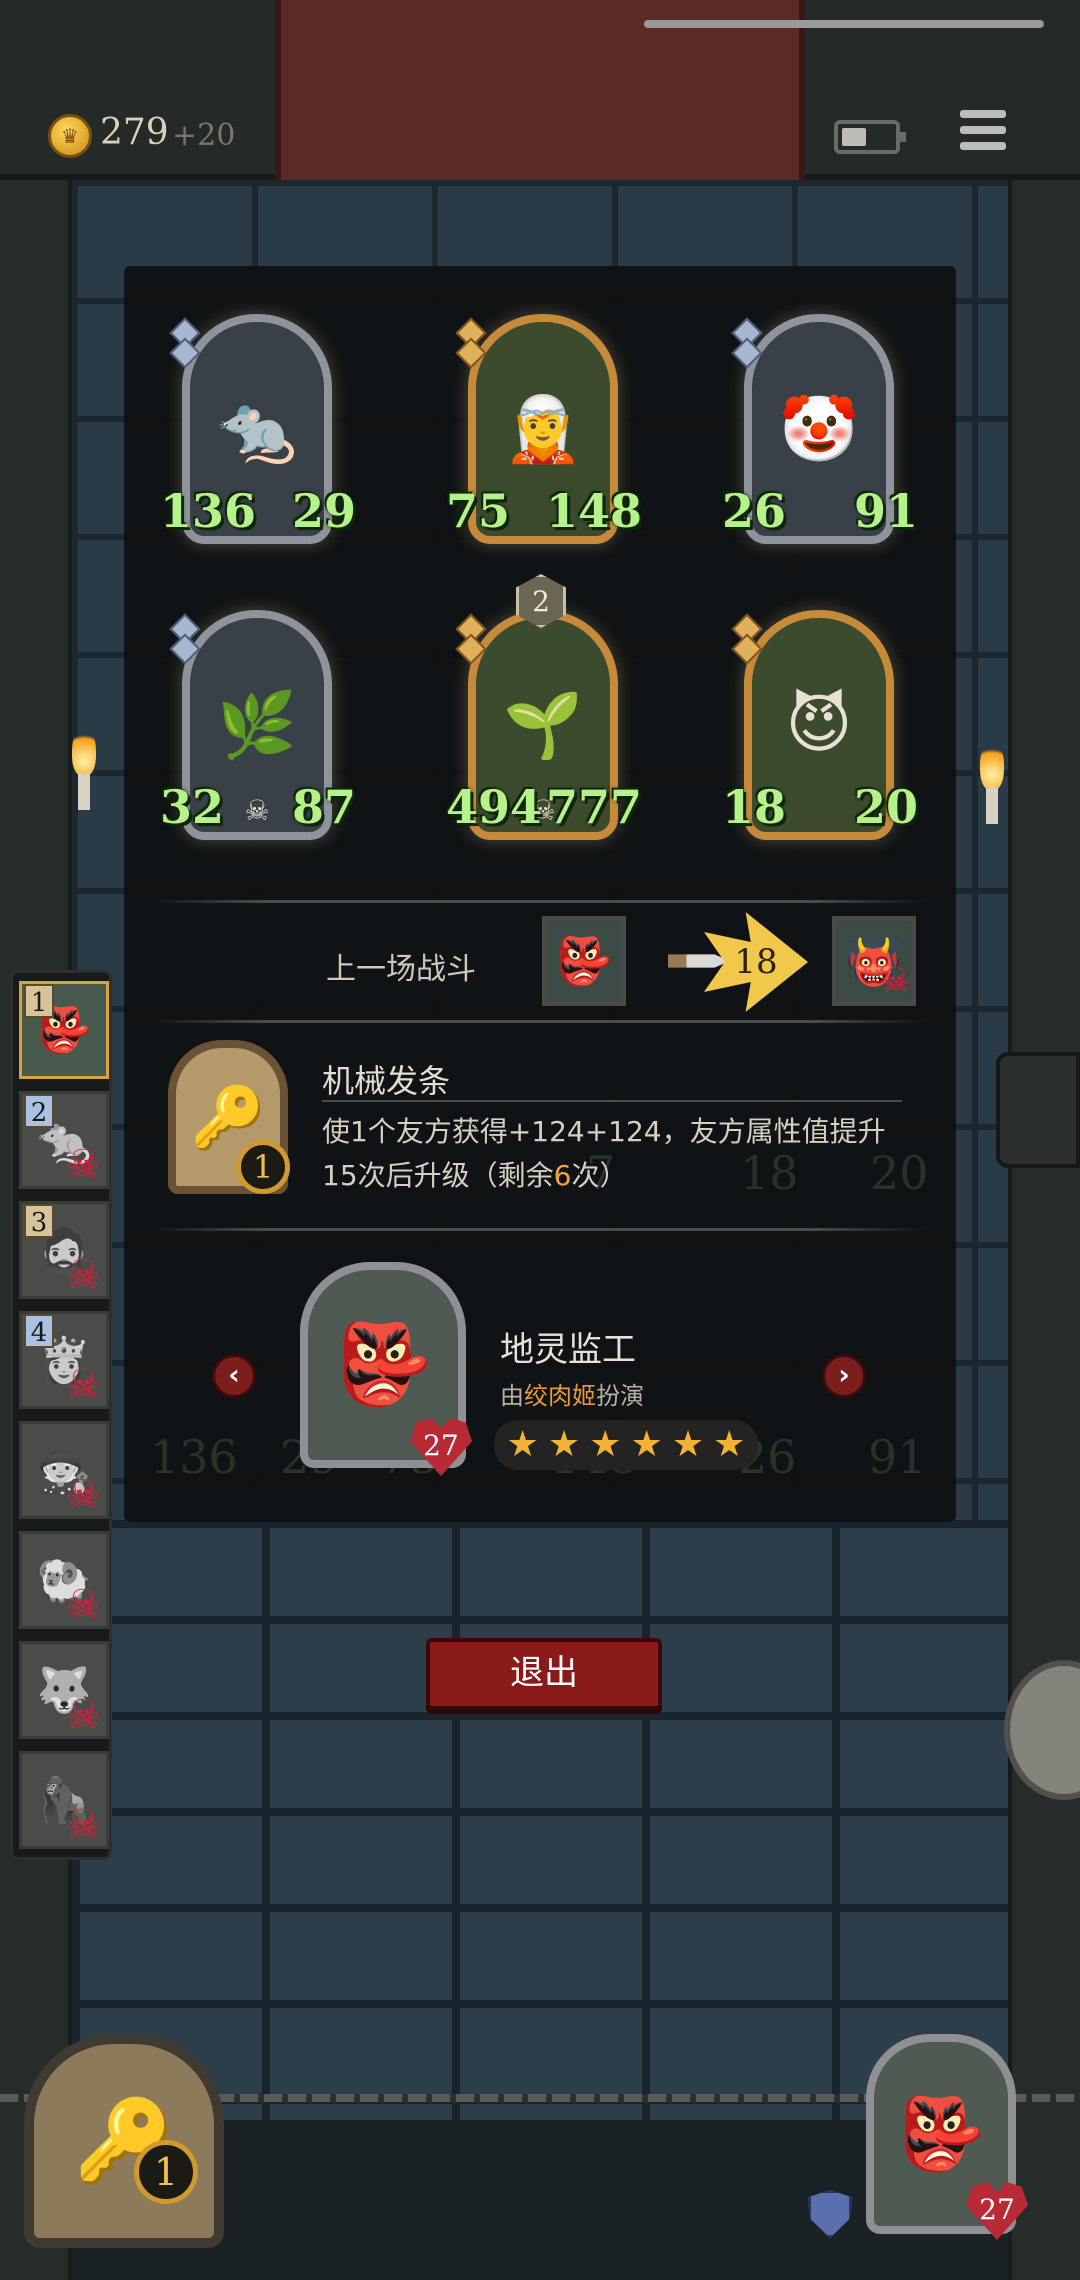 The image size is (1080, 2280). Describe the element at coordinates (544, 1674) in the screenshot. I see `exit-button: 退出` at that location.